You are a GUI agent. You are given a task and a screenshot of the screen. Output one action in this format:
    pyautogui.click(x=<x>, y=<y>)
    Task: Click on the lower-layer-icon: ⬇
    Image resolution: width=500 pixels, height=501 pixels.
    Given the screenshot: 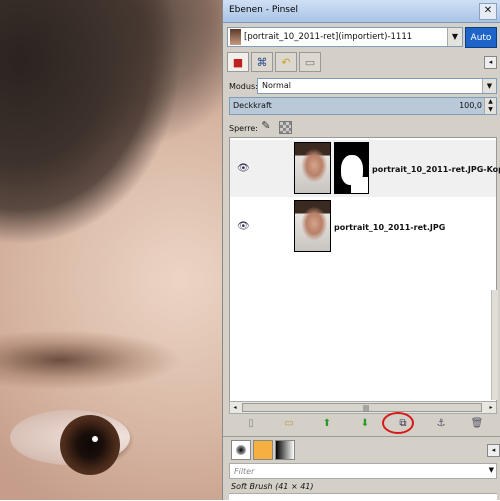 What is the action you would take?
    pyautogui.click(x=365, y=424)
    